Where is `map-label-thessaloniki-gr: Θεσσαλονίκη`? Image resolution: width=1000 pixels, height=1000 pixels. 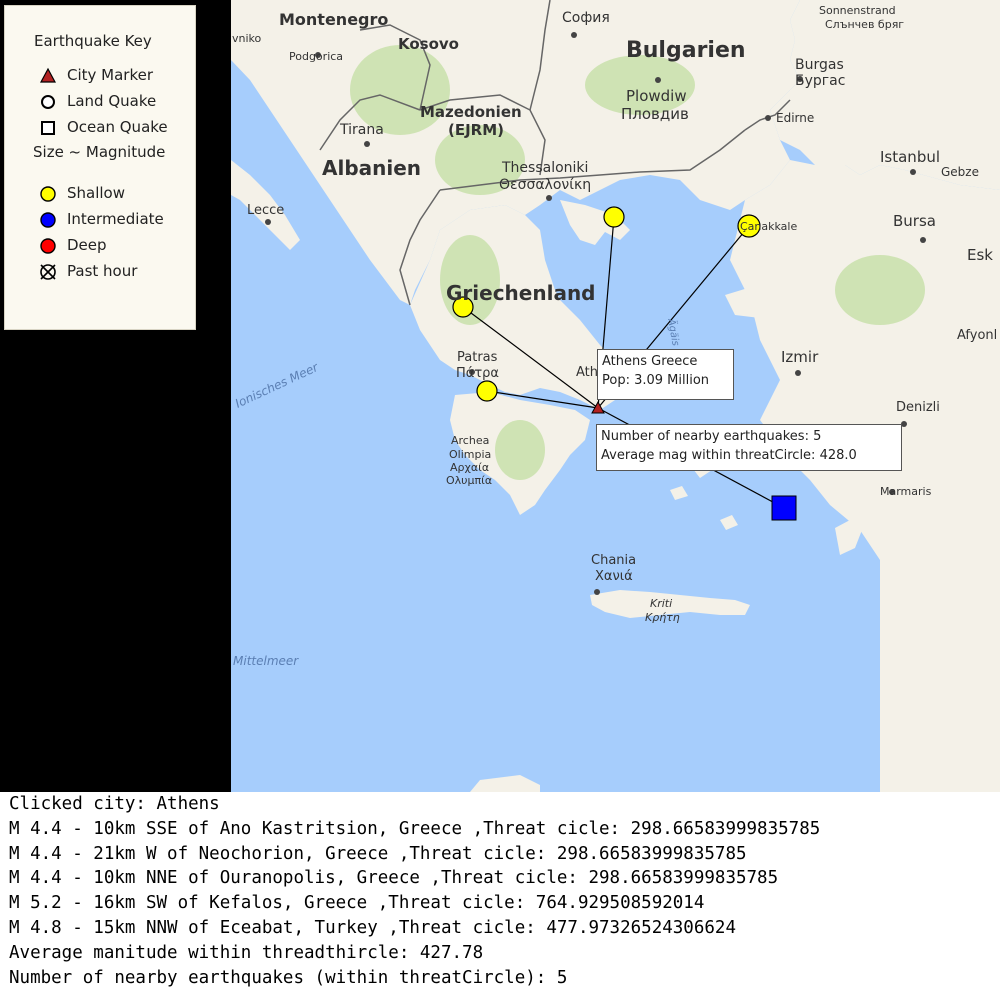
map-label-thessaloniki-gr: Θεσσαλονίκη is located at coordinates (545, 185).